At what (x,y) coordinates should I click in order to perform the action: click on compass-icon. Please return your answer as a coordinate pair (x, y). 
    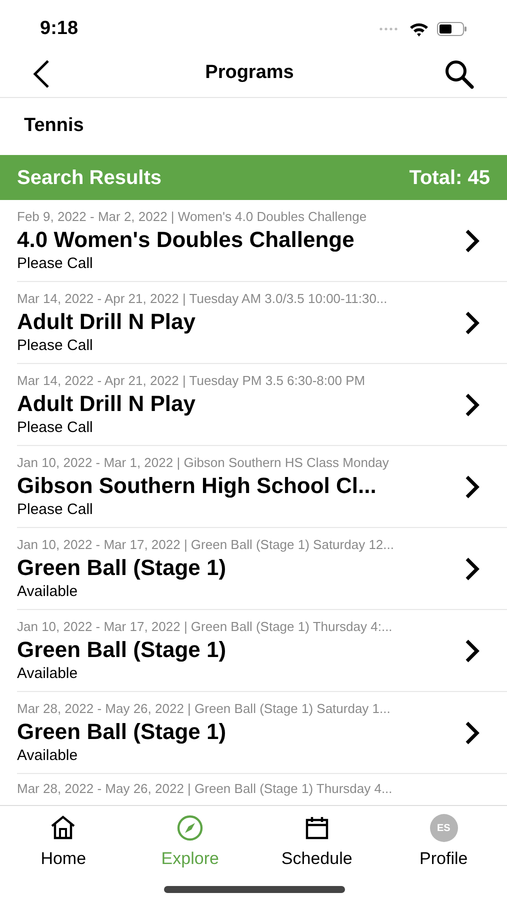
    Looking at the image, I should click on (190, 828).